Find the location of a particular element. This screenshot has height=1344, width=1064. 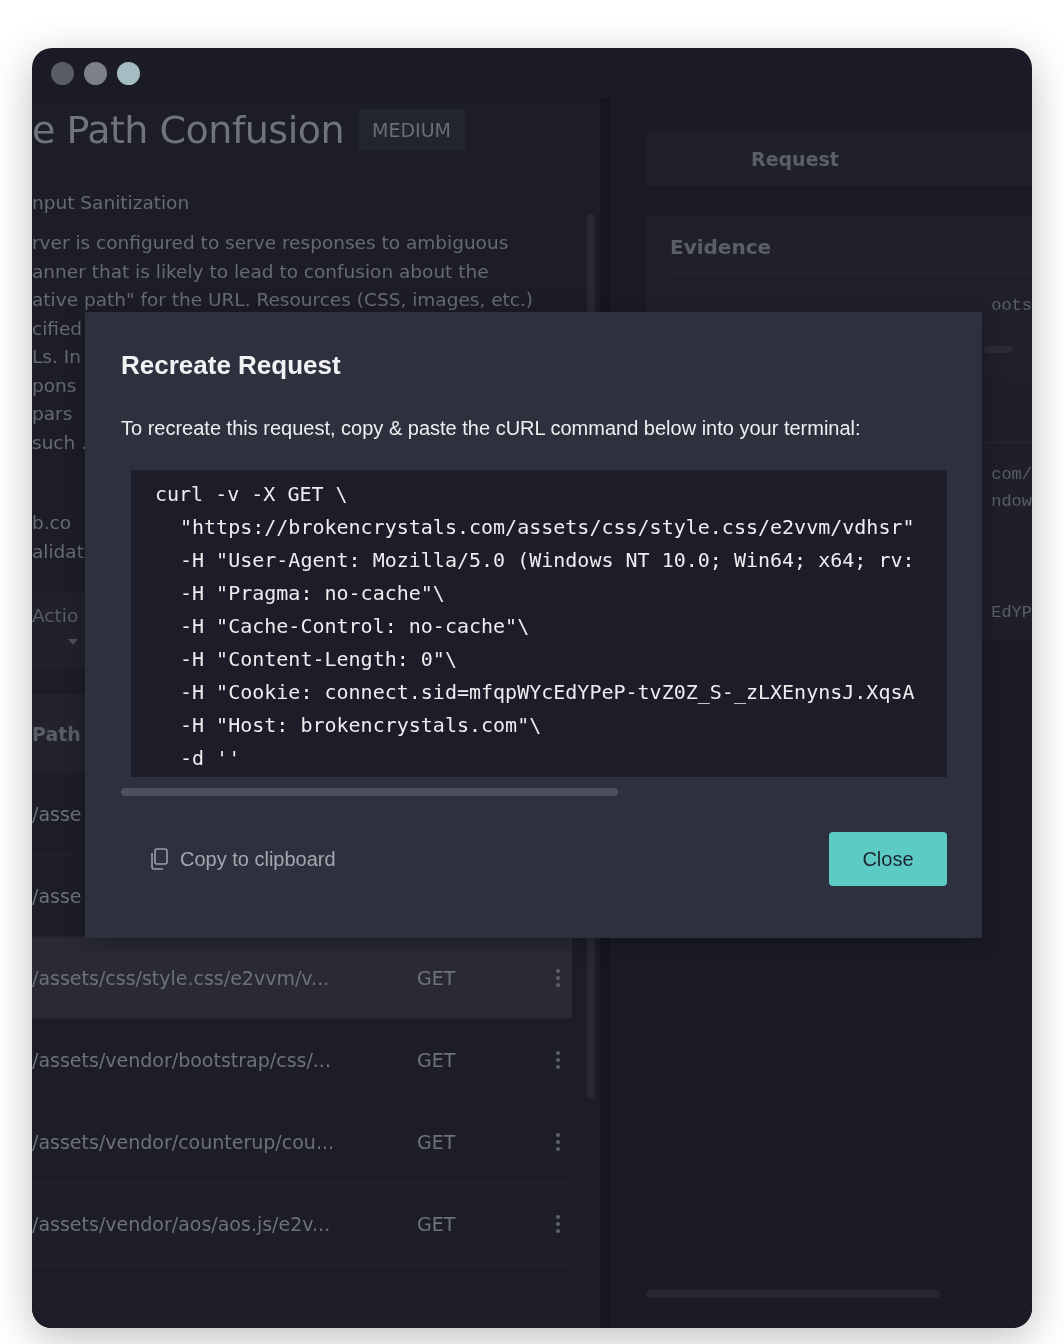

code-line: -H "Host: brokencrystals.com"\ is located at coordinates (361, 725).